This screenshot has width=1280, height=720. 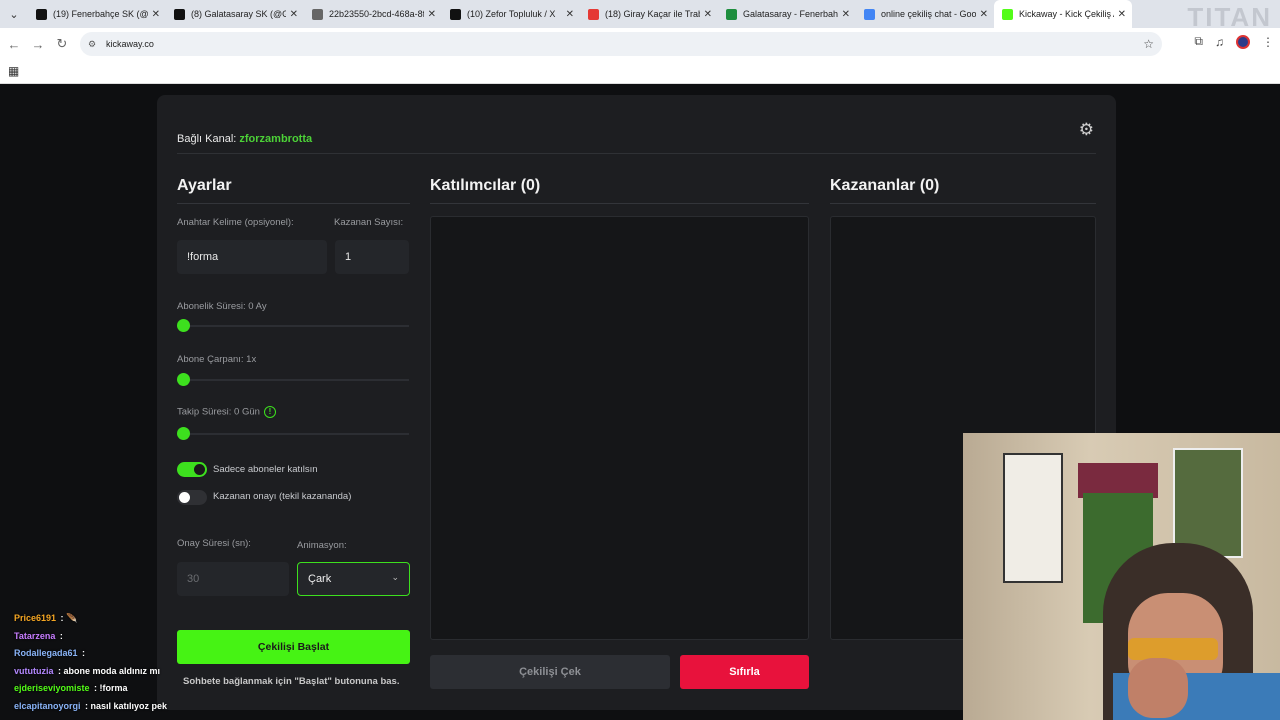 What do you see at coordinates (97, 14) in the screenshot?
I see `browser-tab: (19) Fenerbahçe SK (@Fen ✕` at bounding box center [97, 14].